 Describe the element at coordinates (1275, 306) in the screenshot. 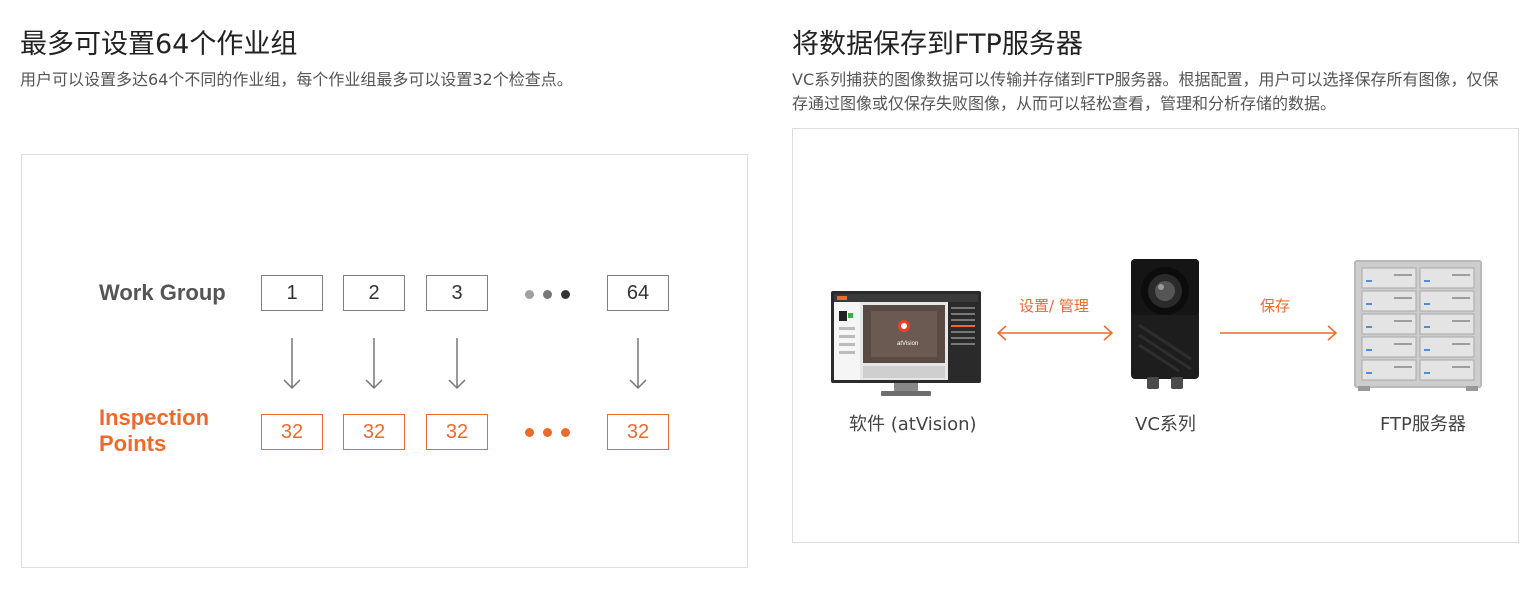

I see `save-label: 保存` at that location.